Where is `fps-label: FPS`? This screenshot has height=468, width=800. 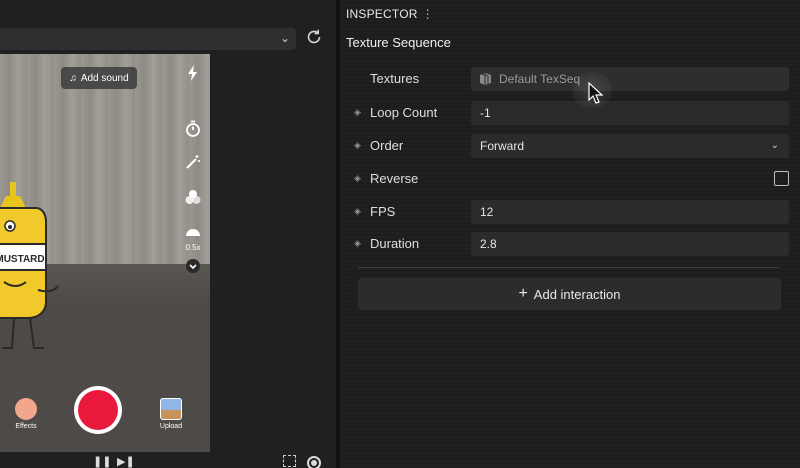
fps-label: FPS is located at coordinates (383, 211).